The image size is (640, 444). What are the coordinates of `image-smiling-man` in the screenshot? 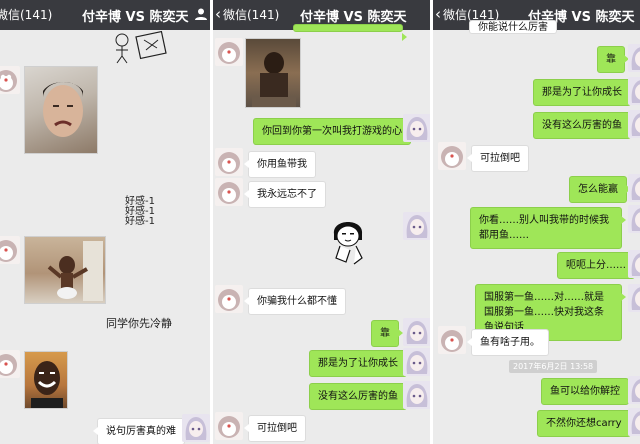 It's located at (46, 380).